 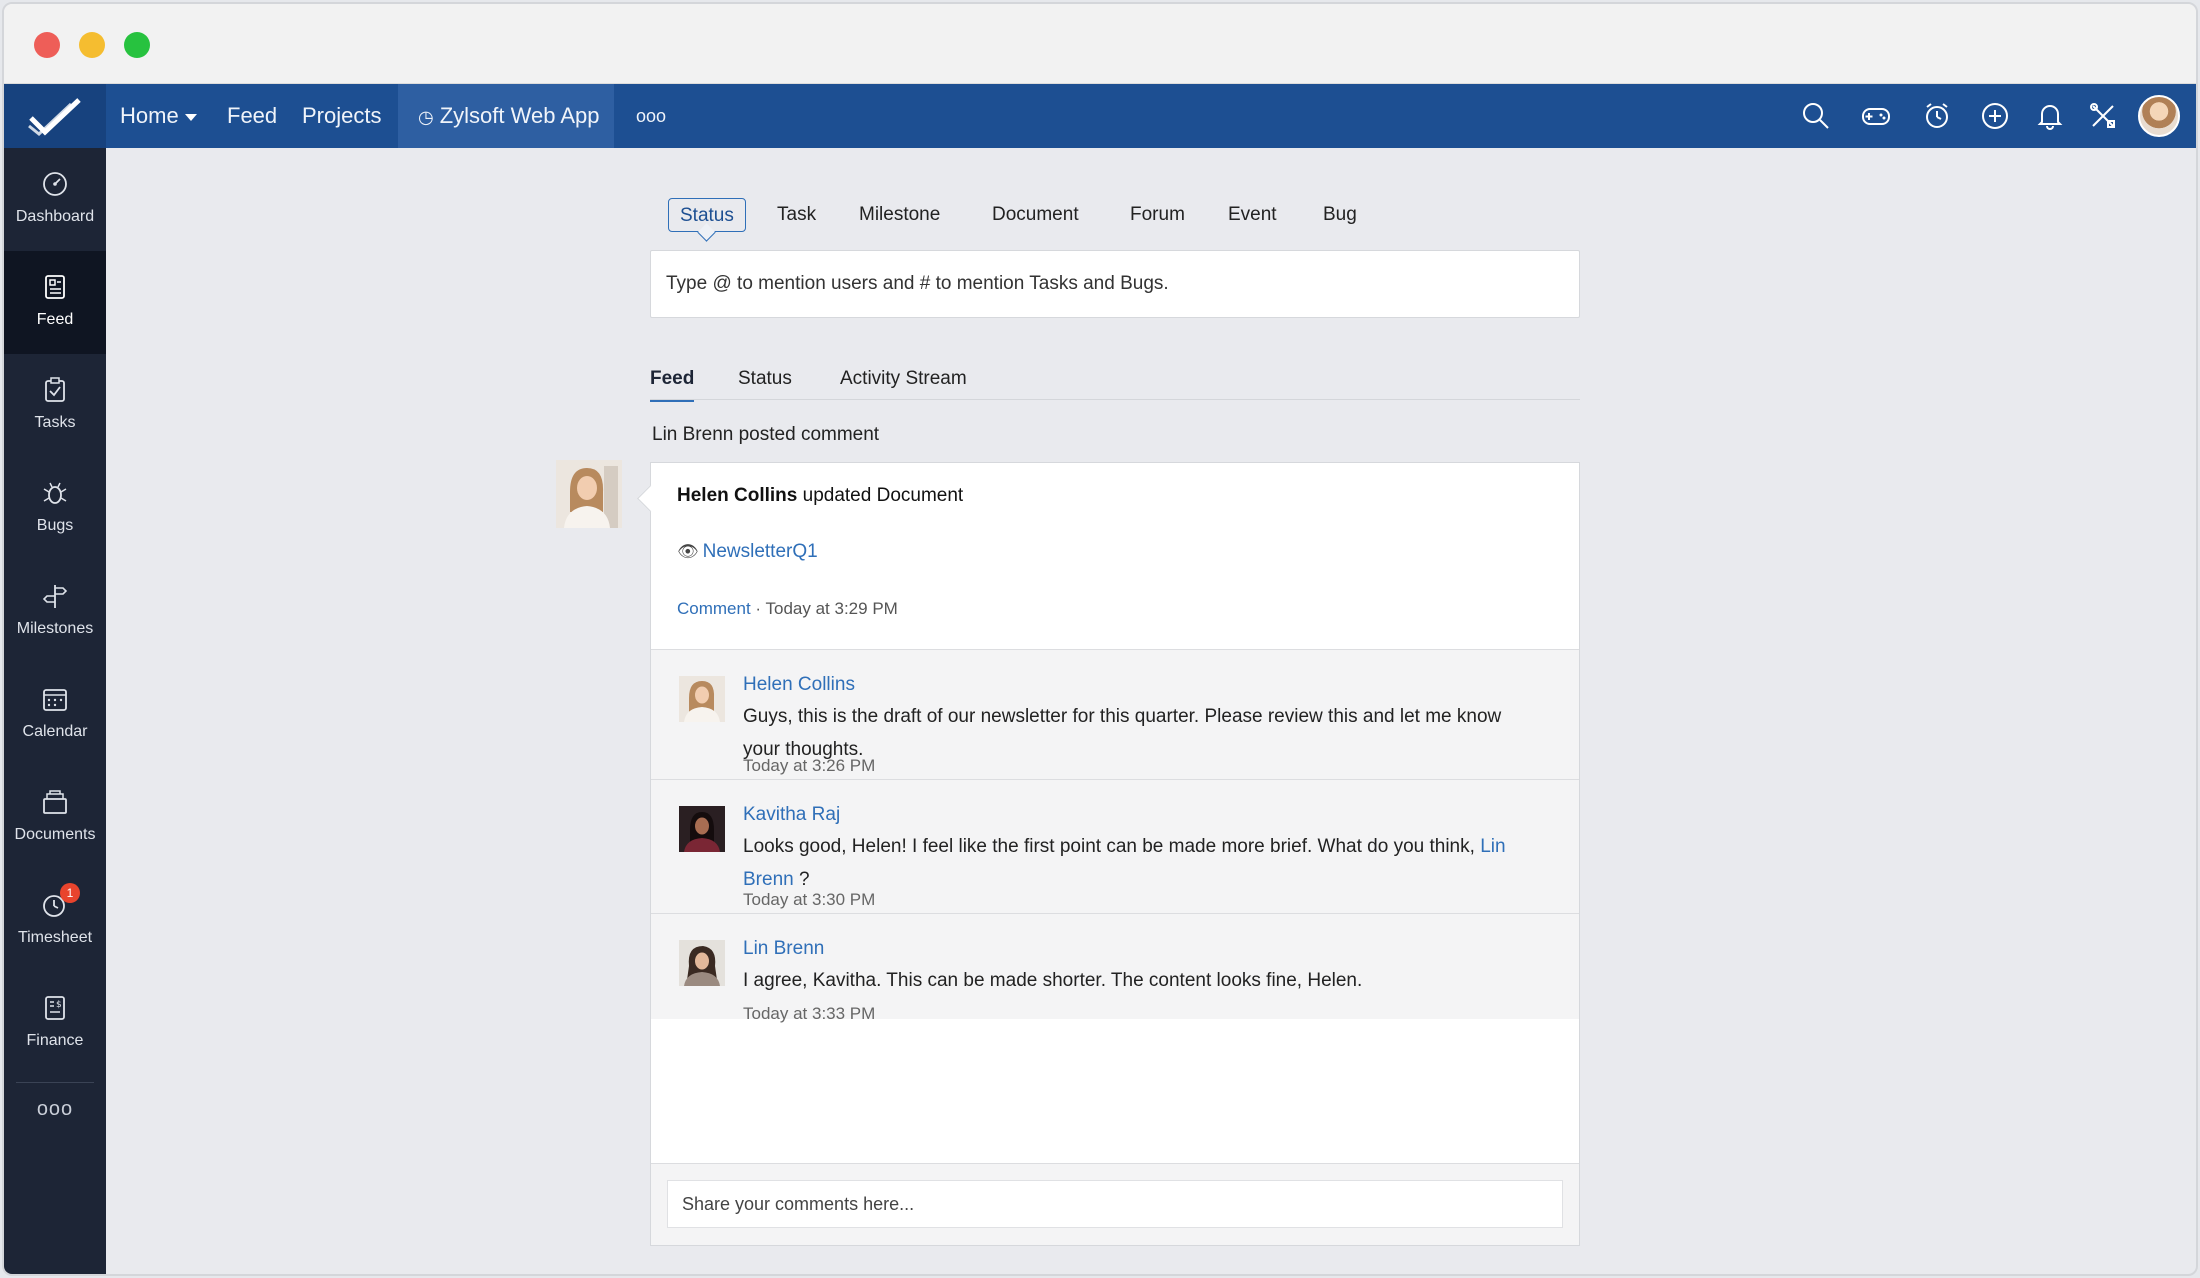 I want to click on top-navigation: Home Feed Projects ◷ Zylsoft Web App ooo, so click(x=1100, y=116).